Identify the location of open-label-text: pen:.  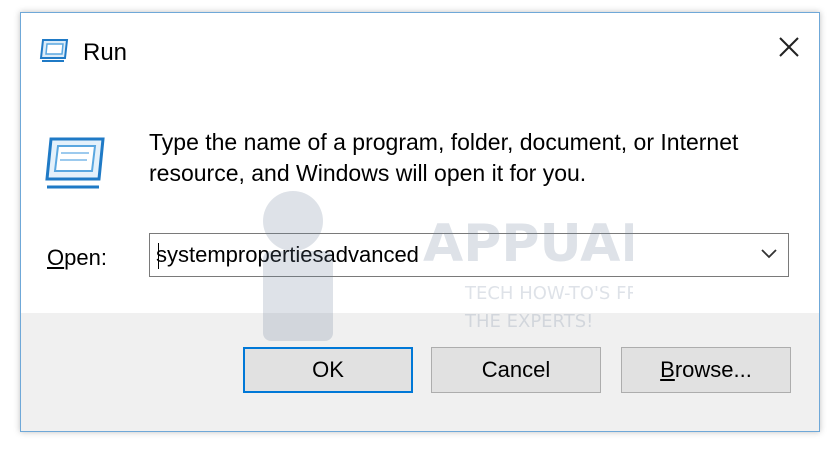
(85, 257).